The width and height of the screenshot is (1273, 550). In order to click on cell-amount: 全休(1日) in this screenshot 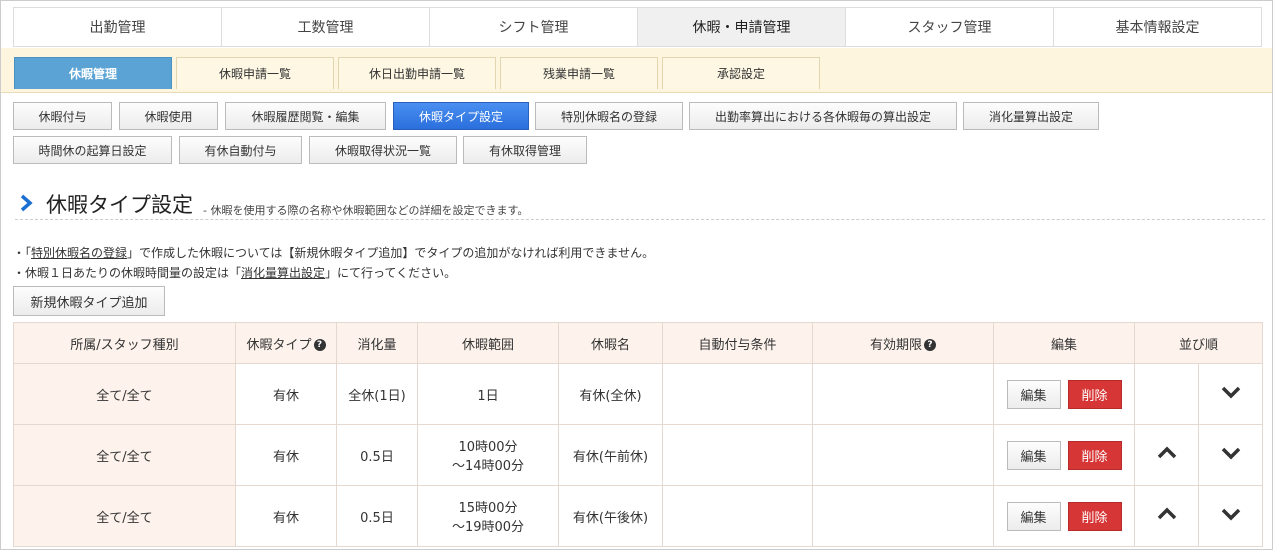, I will do `click(377, 394)`.